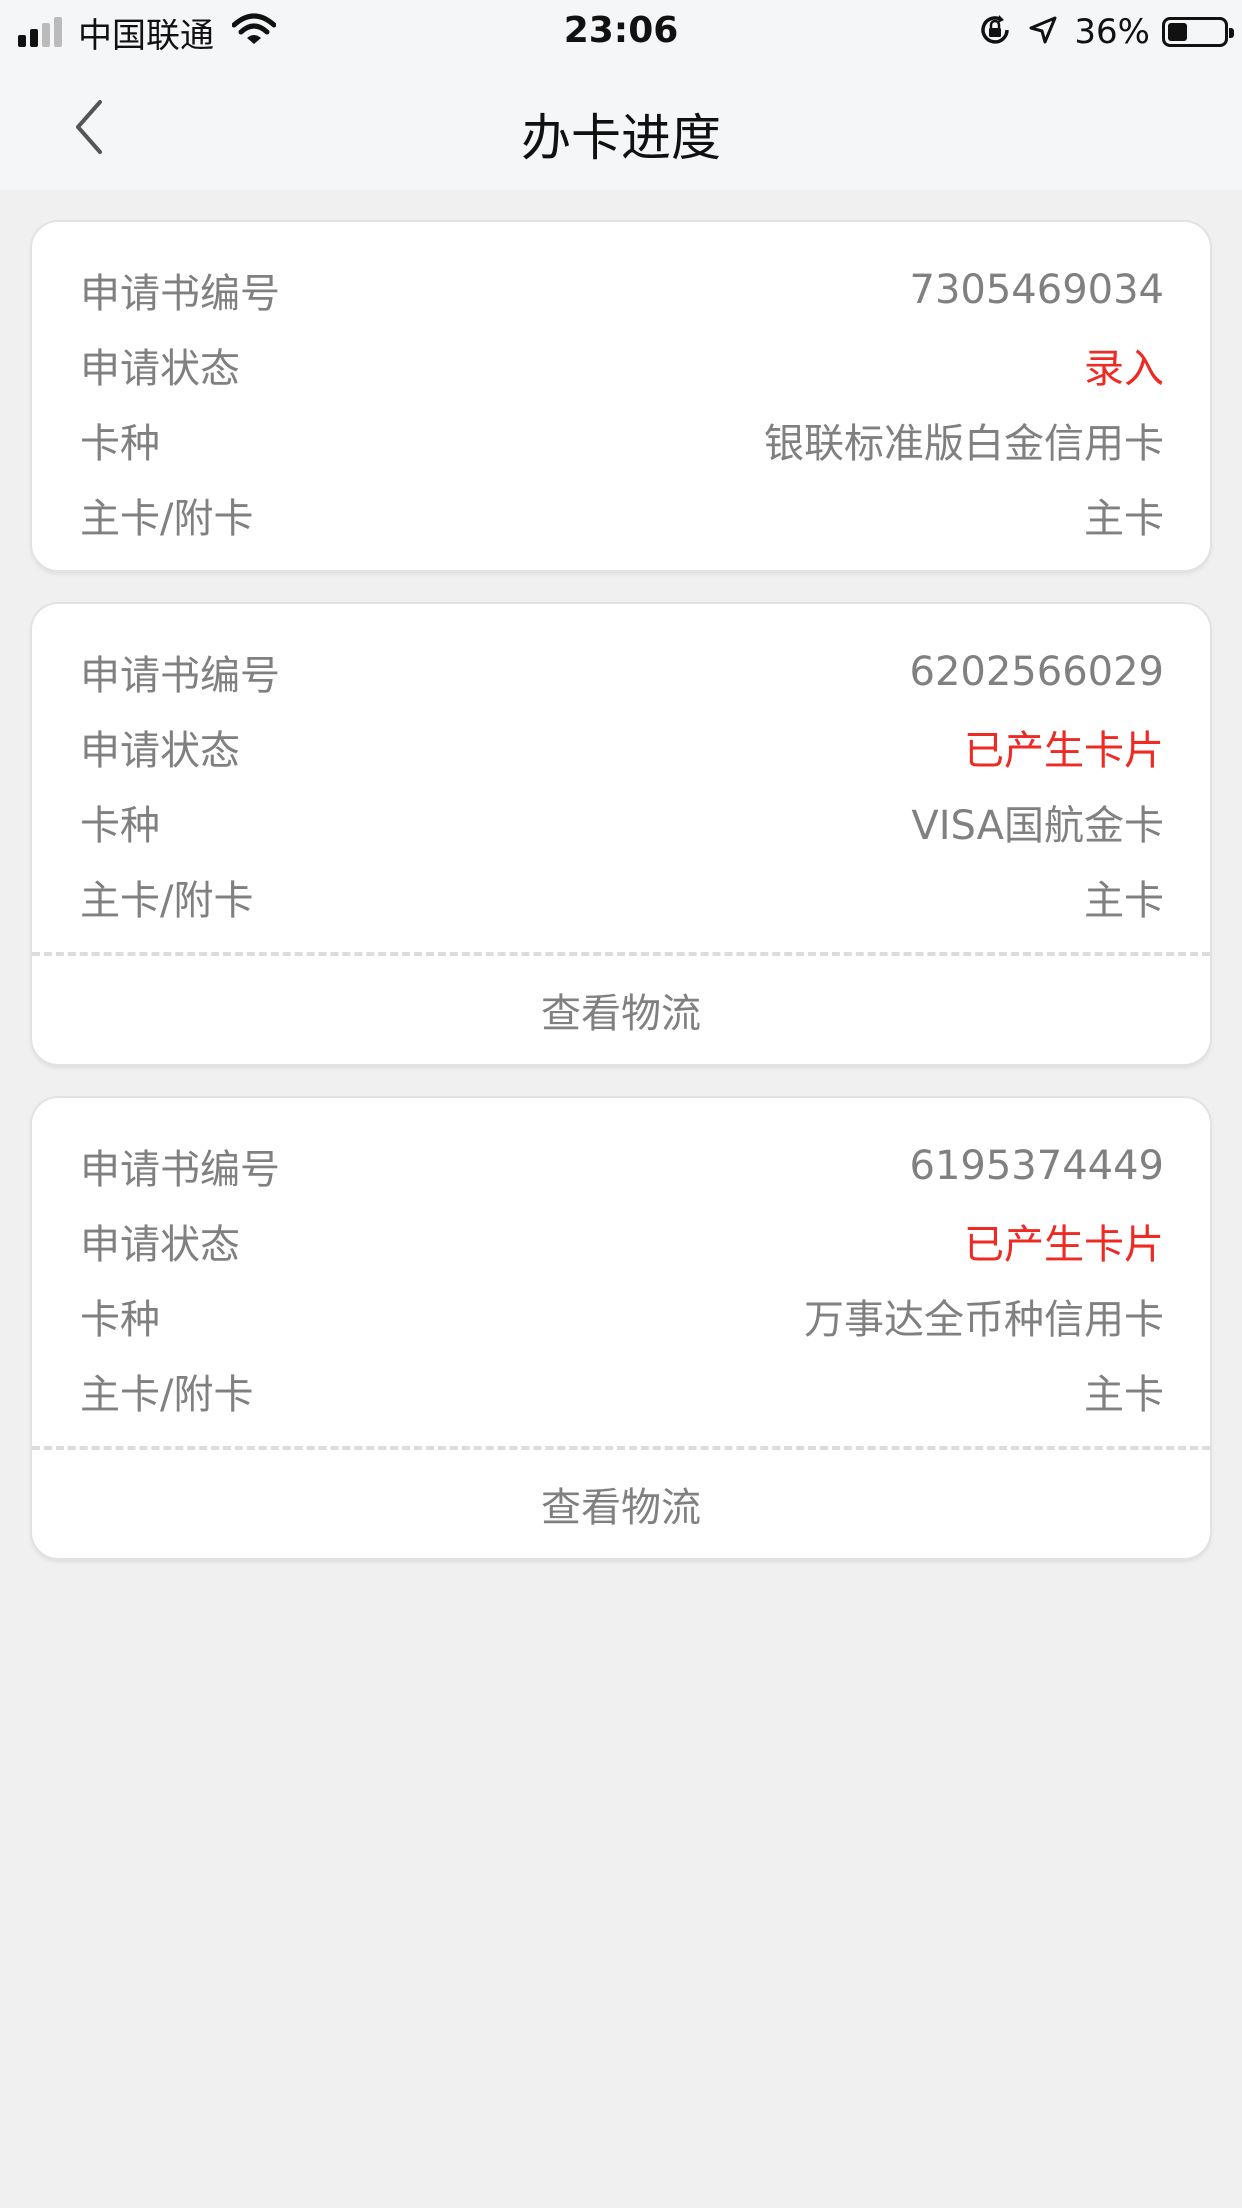  Describe the element at coordinates (621, 31) in the screenshot. I see `status-bar: 中国联通 23:06 36%` at that location.